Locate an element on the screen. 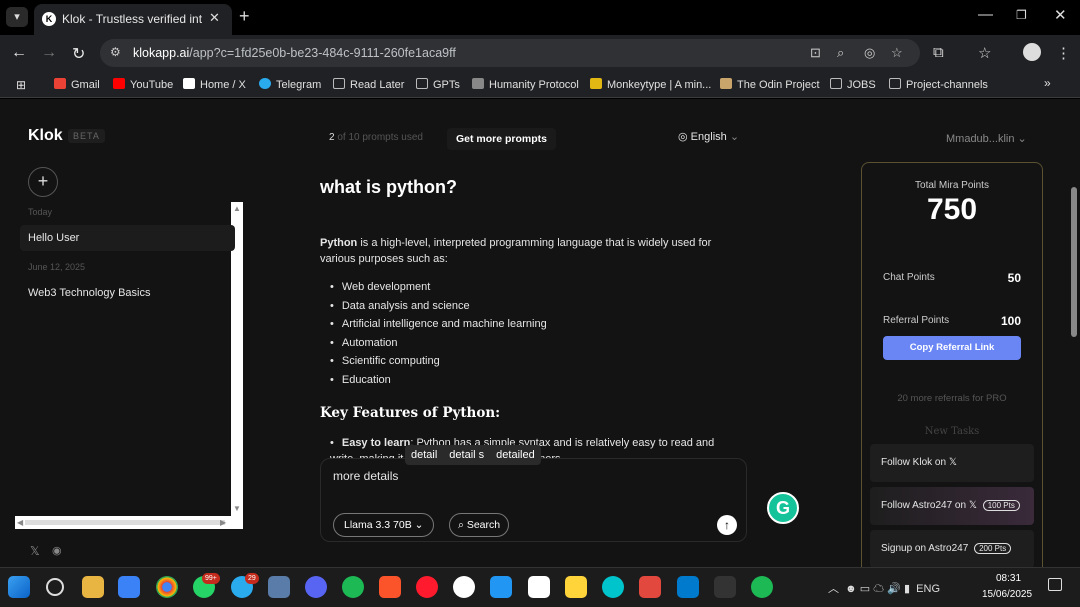  windows-start-icon is located at coordinates (19, 587).